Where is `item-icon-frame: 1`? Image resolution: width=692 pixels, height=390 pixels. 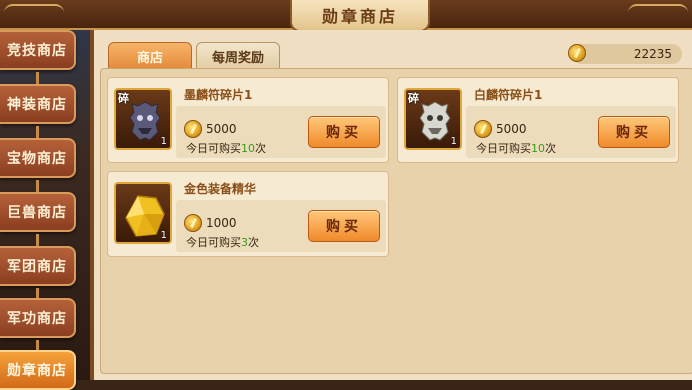
item-icon-frame: 1 is located at coordinates (143, 213).